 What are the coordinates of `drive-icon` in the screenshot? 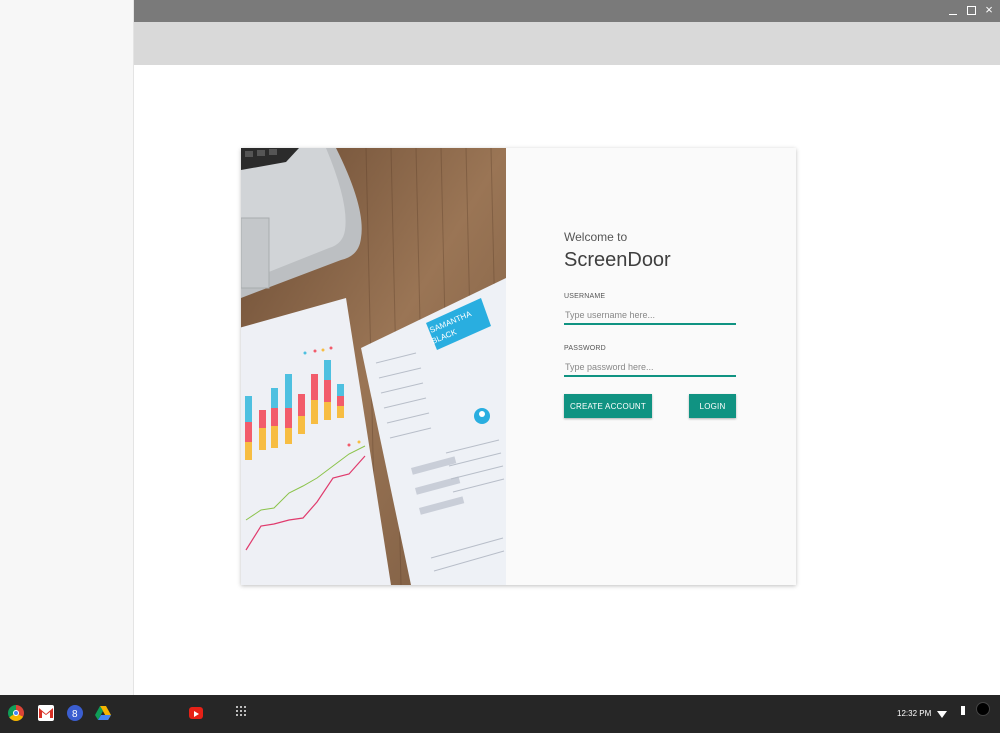 It's located at (103, 713).